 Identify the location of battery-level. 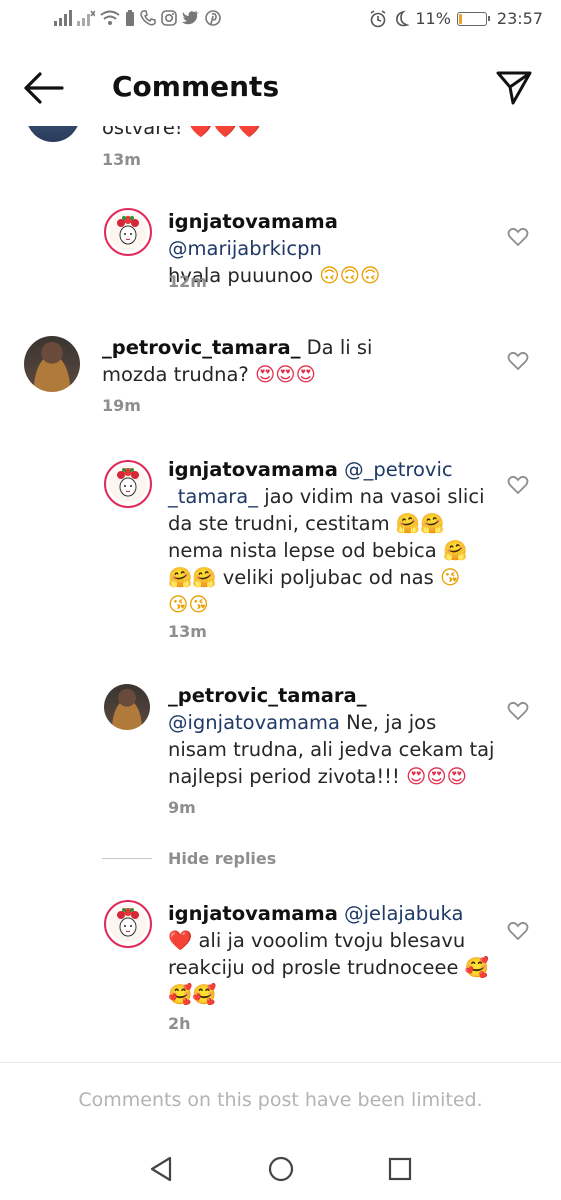
(460, 18).